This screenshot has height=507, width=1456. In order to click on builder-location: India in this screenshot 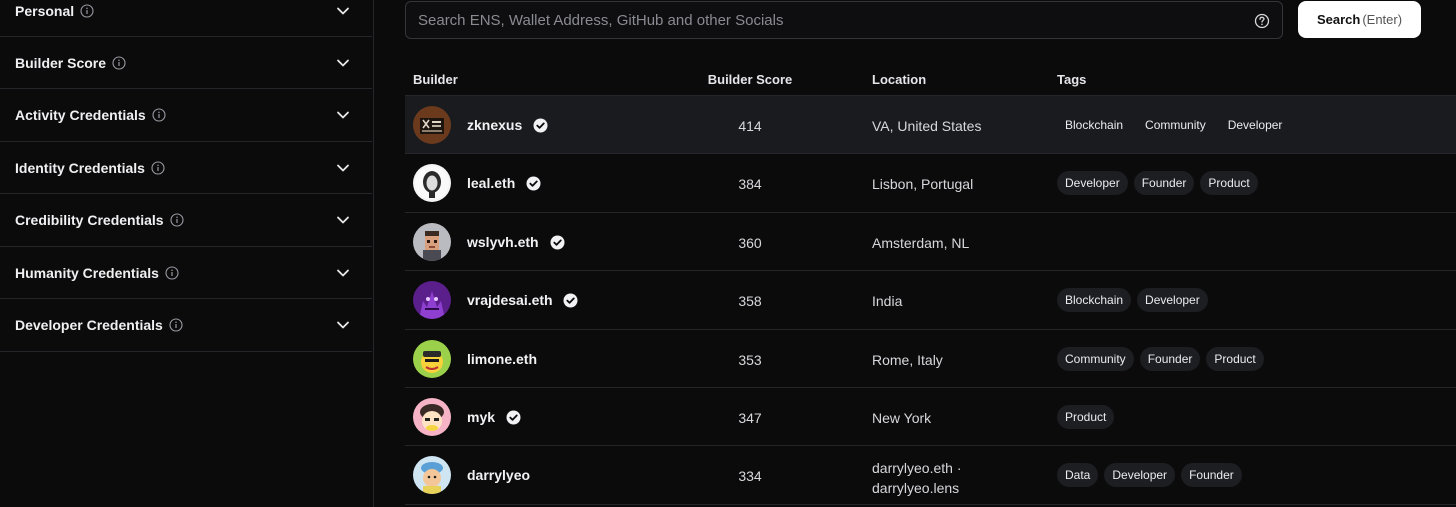, I will do `click(887, 301)`.